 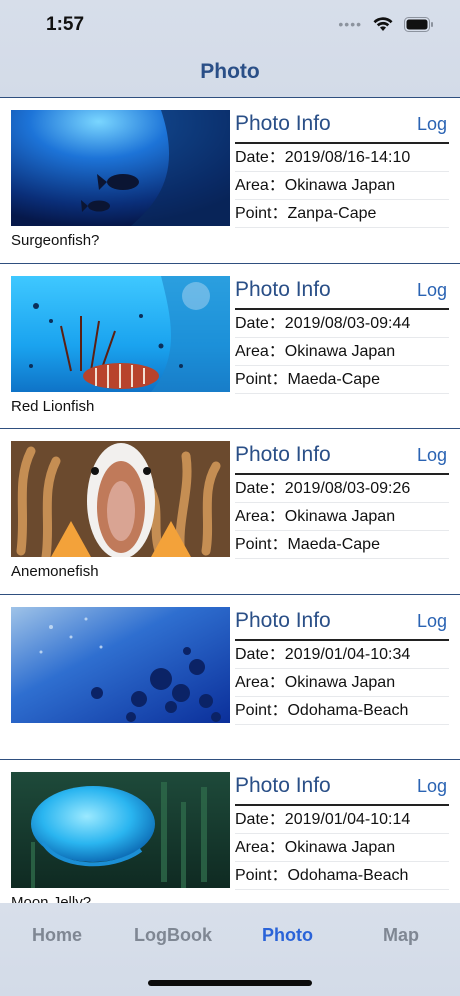 I want to click on status-time: 1:57, so click(x=65, y=24).